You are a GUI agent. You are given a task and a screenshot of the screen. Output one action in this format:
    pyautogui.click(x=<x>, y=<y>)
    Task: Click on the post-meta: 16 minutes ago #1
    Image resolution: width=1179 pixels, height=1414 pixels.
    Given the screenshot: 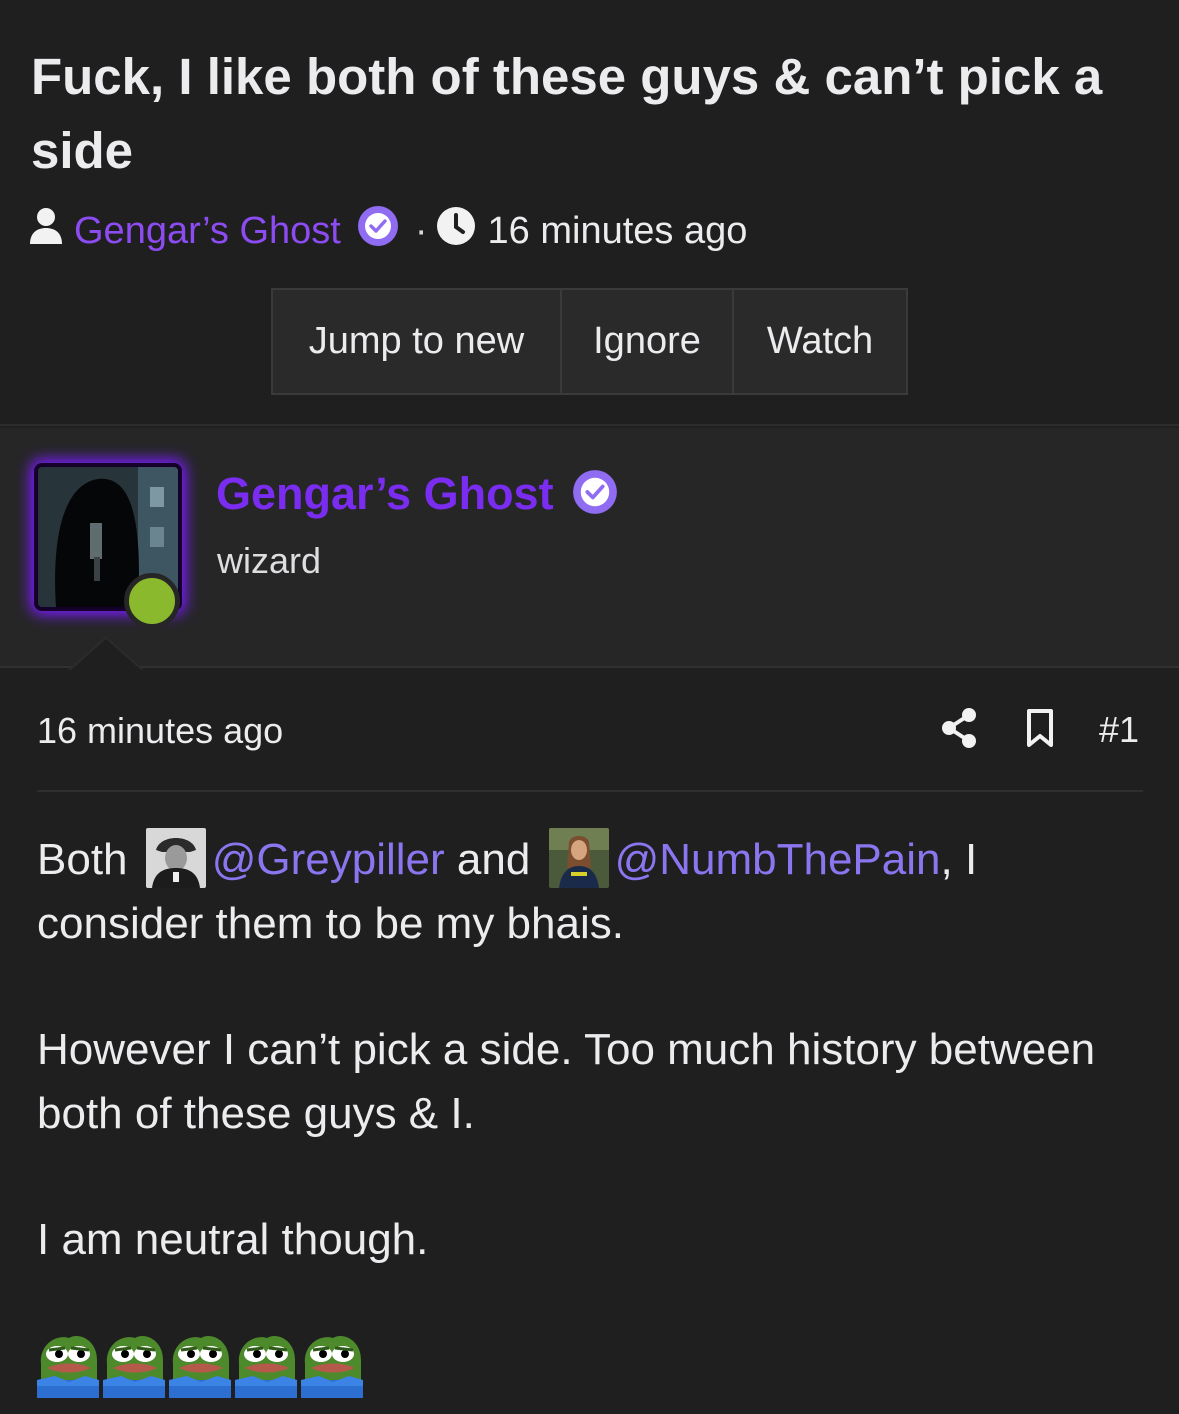 What is the action you would take?
    pyautogui.click(x=590, y=749)
    